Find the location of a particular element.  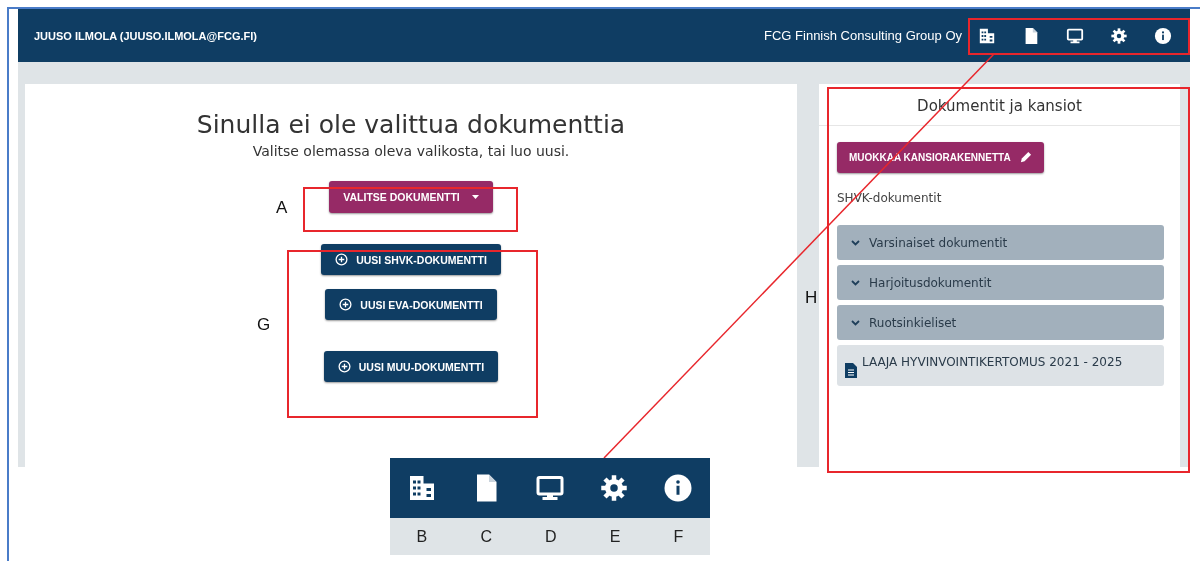

annotation-letter: C is located at coordinates (486, 536).